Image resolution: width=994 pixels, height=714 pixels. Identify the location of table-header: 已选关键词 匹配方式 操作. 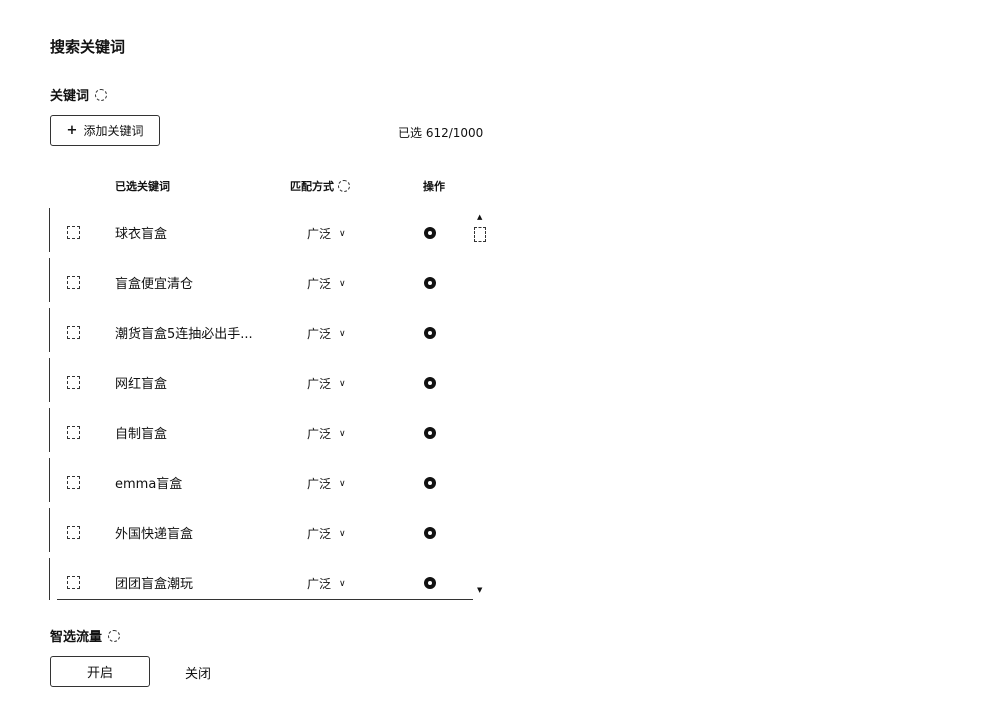
(250, 186).